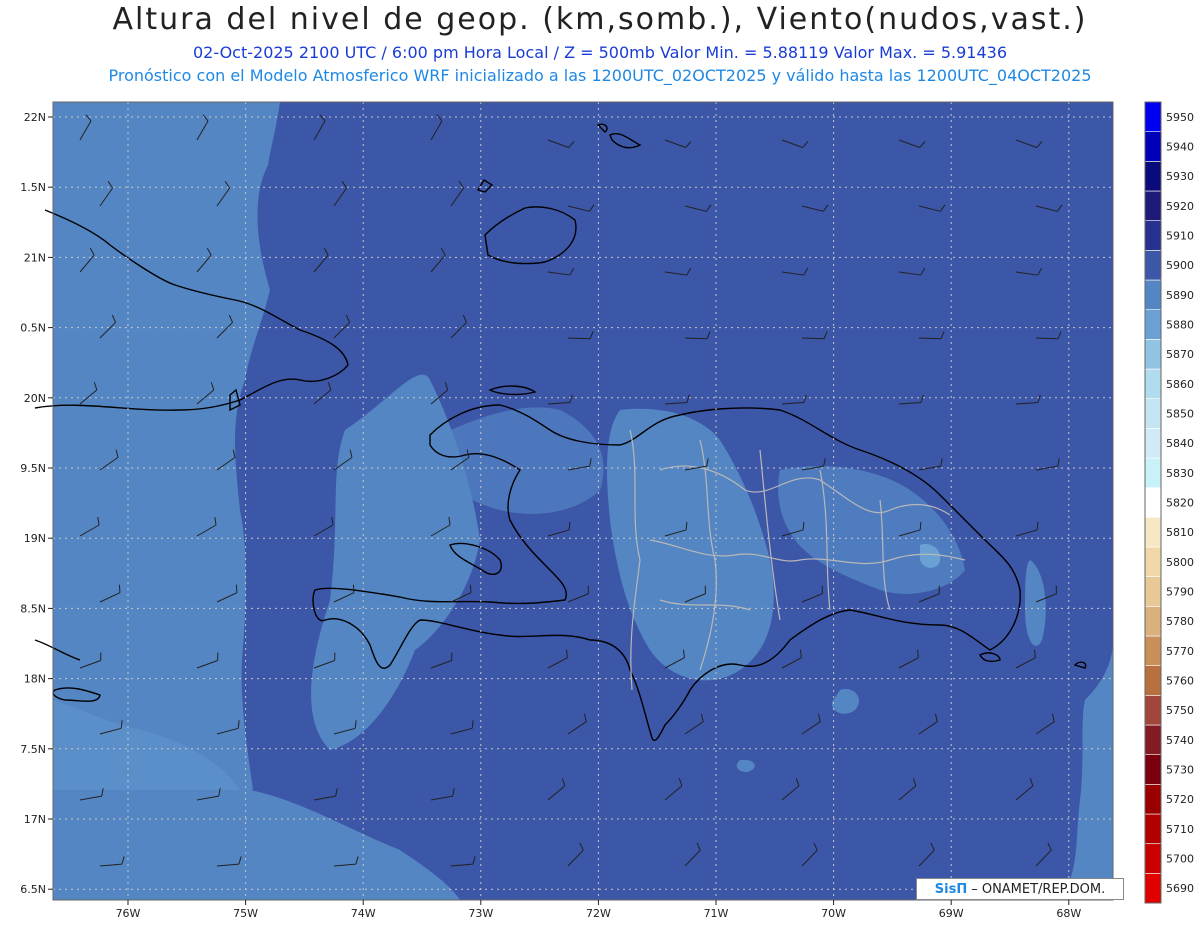 This screenshot has width=1200, height=927. I want to click on lat-tick-label: 7.5N, so click(33, 749).